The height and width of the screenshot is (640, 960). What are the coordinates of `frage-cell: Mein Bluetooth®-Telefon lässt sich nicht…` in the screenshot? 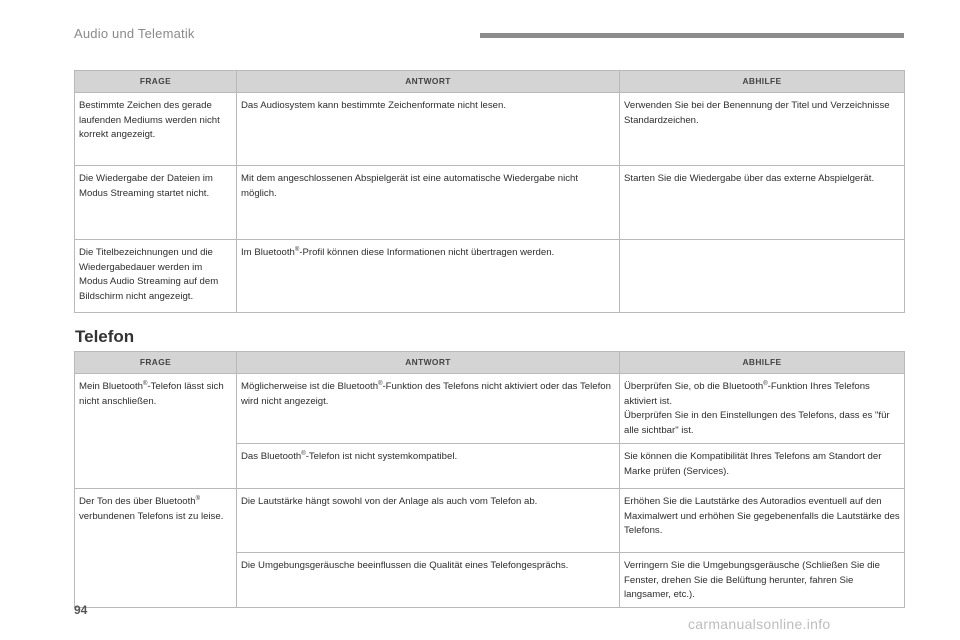 It's located at (155, 431).